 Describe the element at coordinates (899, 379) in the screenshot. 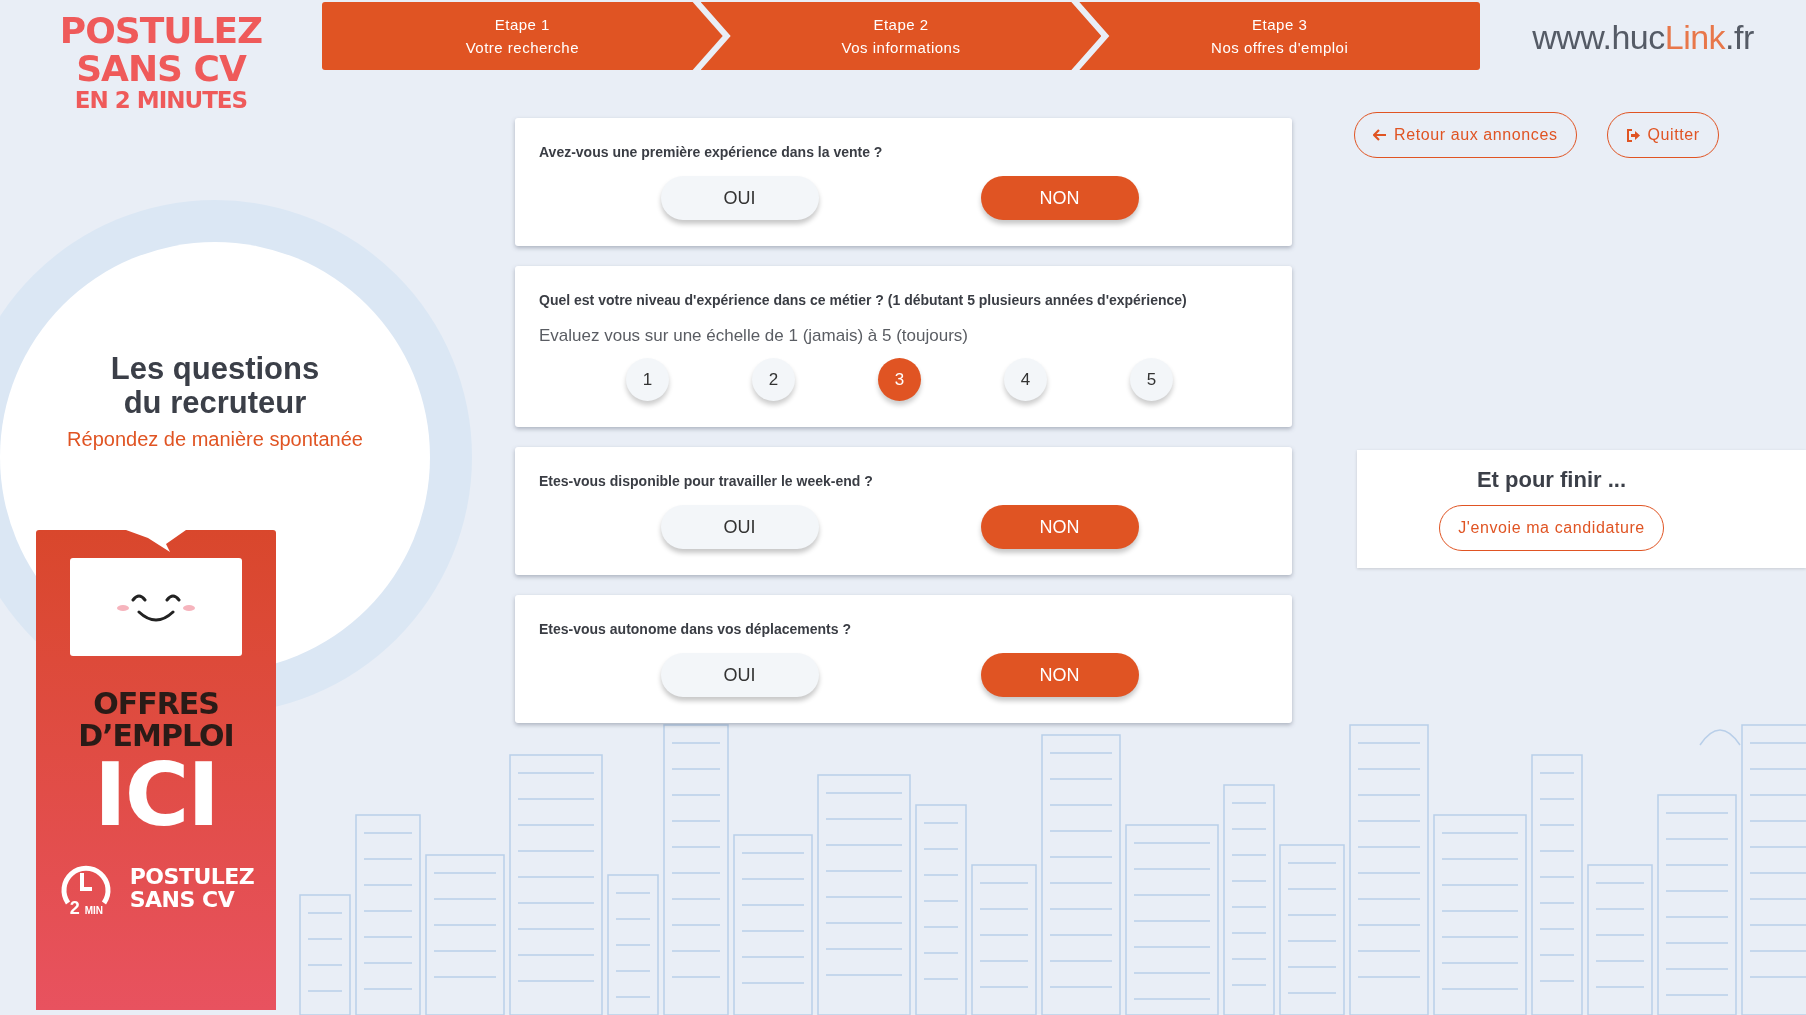

I see `rating-button: 3` at that location.